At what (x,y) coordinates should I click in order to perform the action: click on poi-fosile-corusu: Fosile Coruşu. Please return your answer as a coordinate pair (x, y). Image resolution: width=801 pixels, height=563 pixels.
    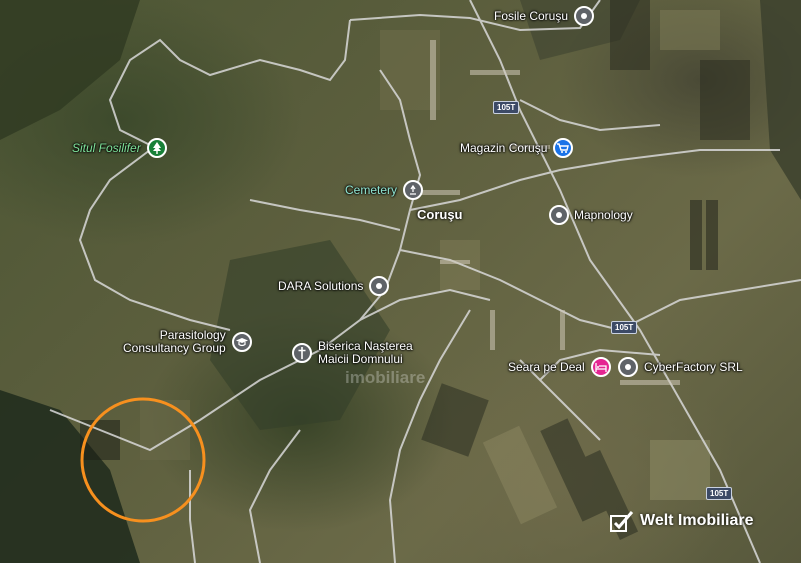
    Looking at the image, I should click on (544, 16).